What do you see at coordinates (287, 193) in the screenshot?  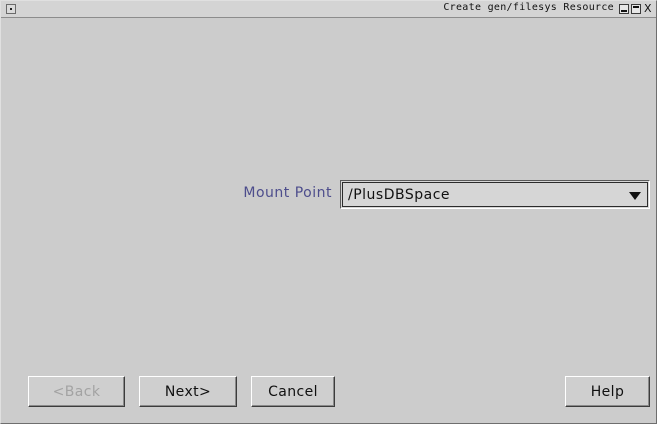 I see `mount-point-label: Mount Point` at bounding box center [287, 193].